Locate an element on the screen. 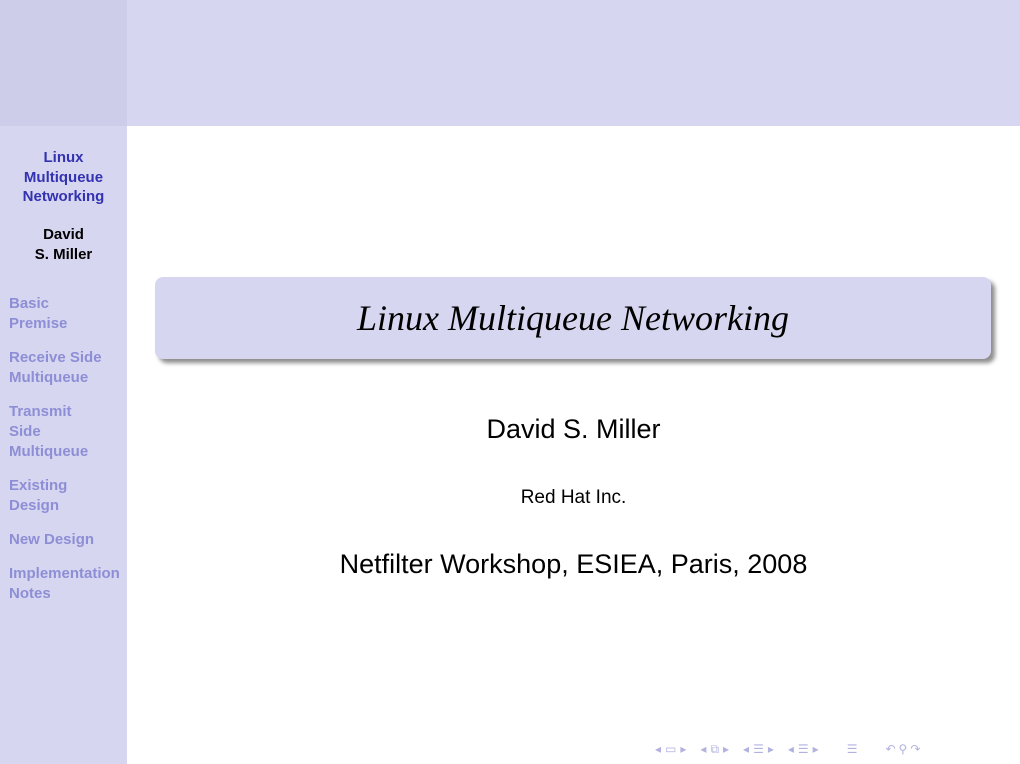  slide-date: Netfilter Workshop, ESIEA, Paris, 2008 is located at coordinates (573, 564).